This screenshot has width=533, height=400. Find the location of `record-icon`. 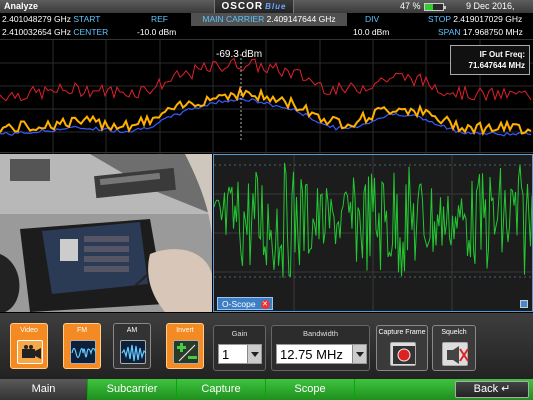

record-icon is located at coordinates (403, 354).